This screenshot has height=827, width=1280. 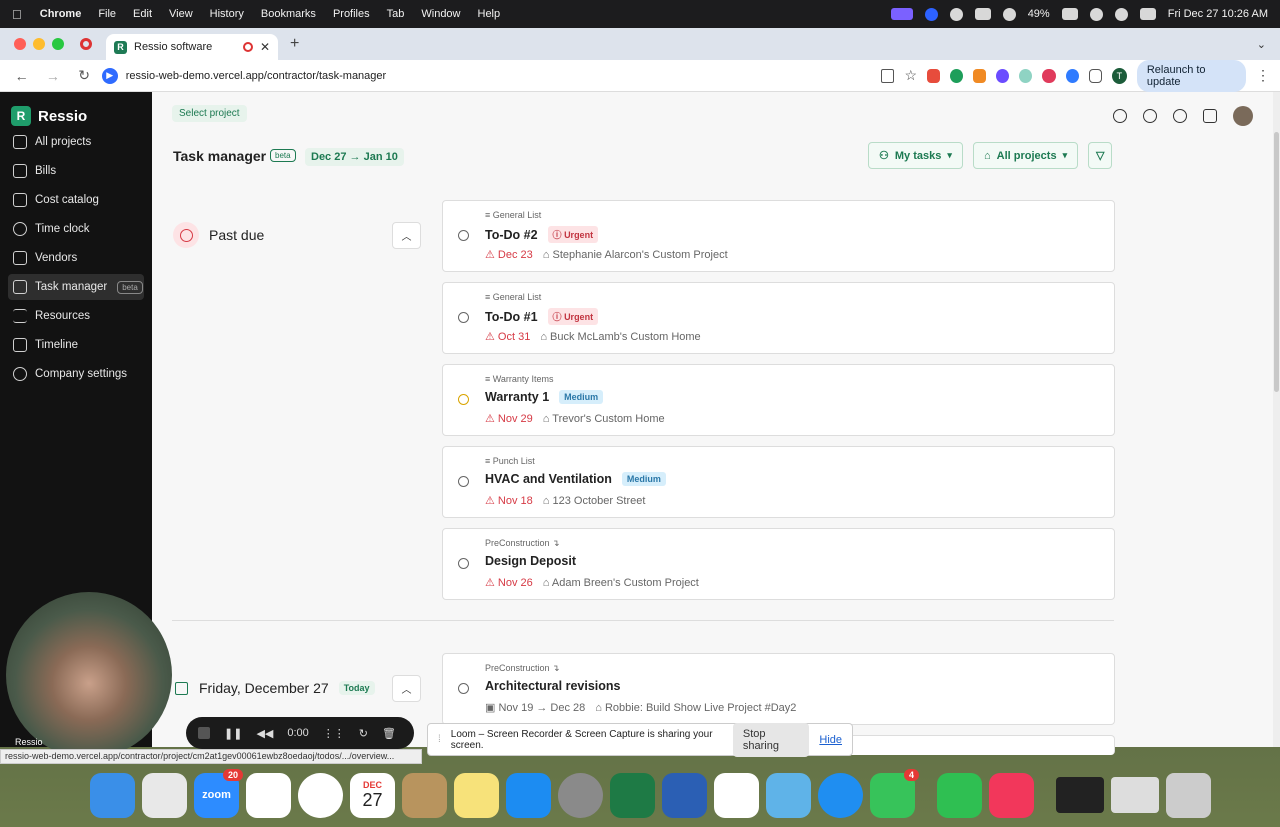 I want to click on chat-icon, so click(x=1120, y=116).